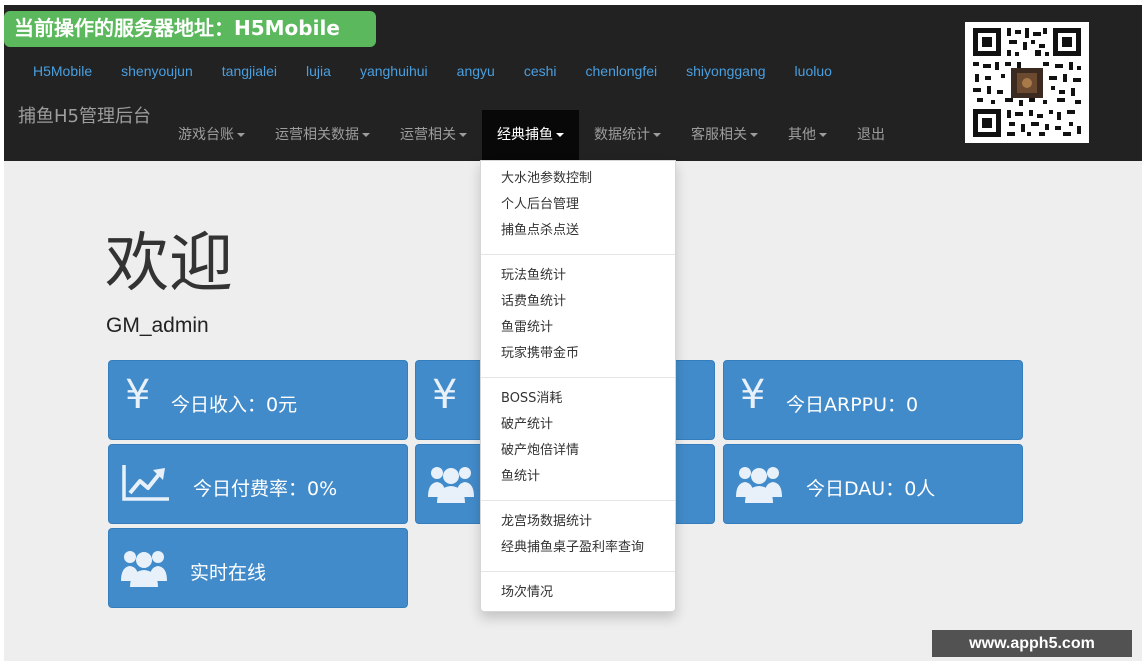 The height and width of the screenshot is (661, 1142). I want to click on stat-label: 实时在线, so click(228, 573).